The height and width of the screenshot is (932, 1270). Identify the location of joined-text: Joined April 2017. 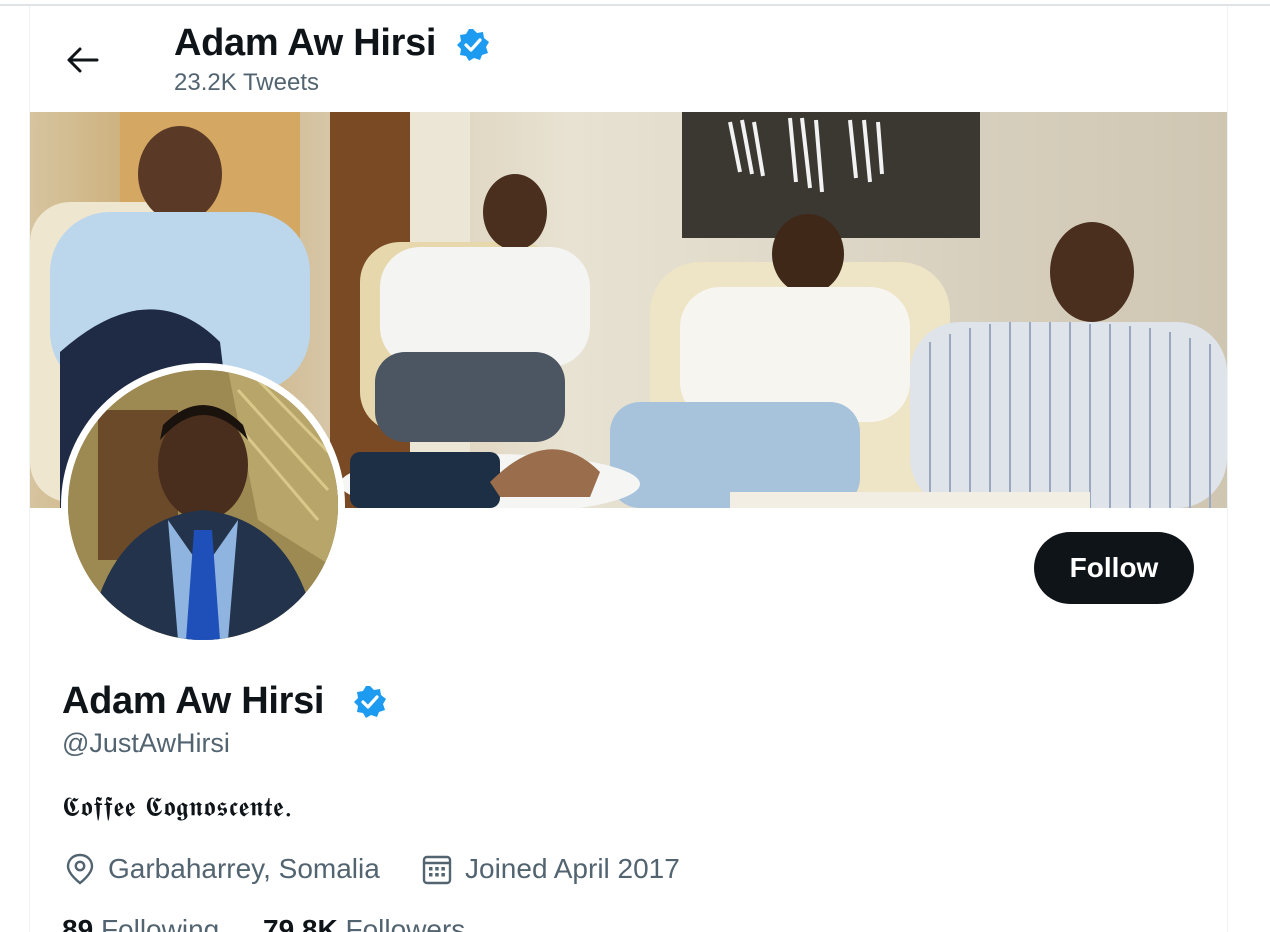
(572, 868).